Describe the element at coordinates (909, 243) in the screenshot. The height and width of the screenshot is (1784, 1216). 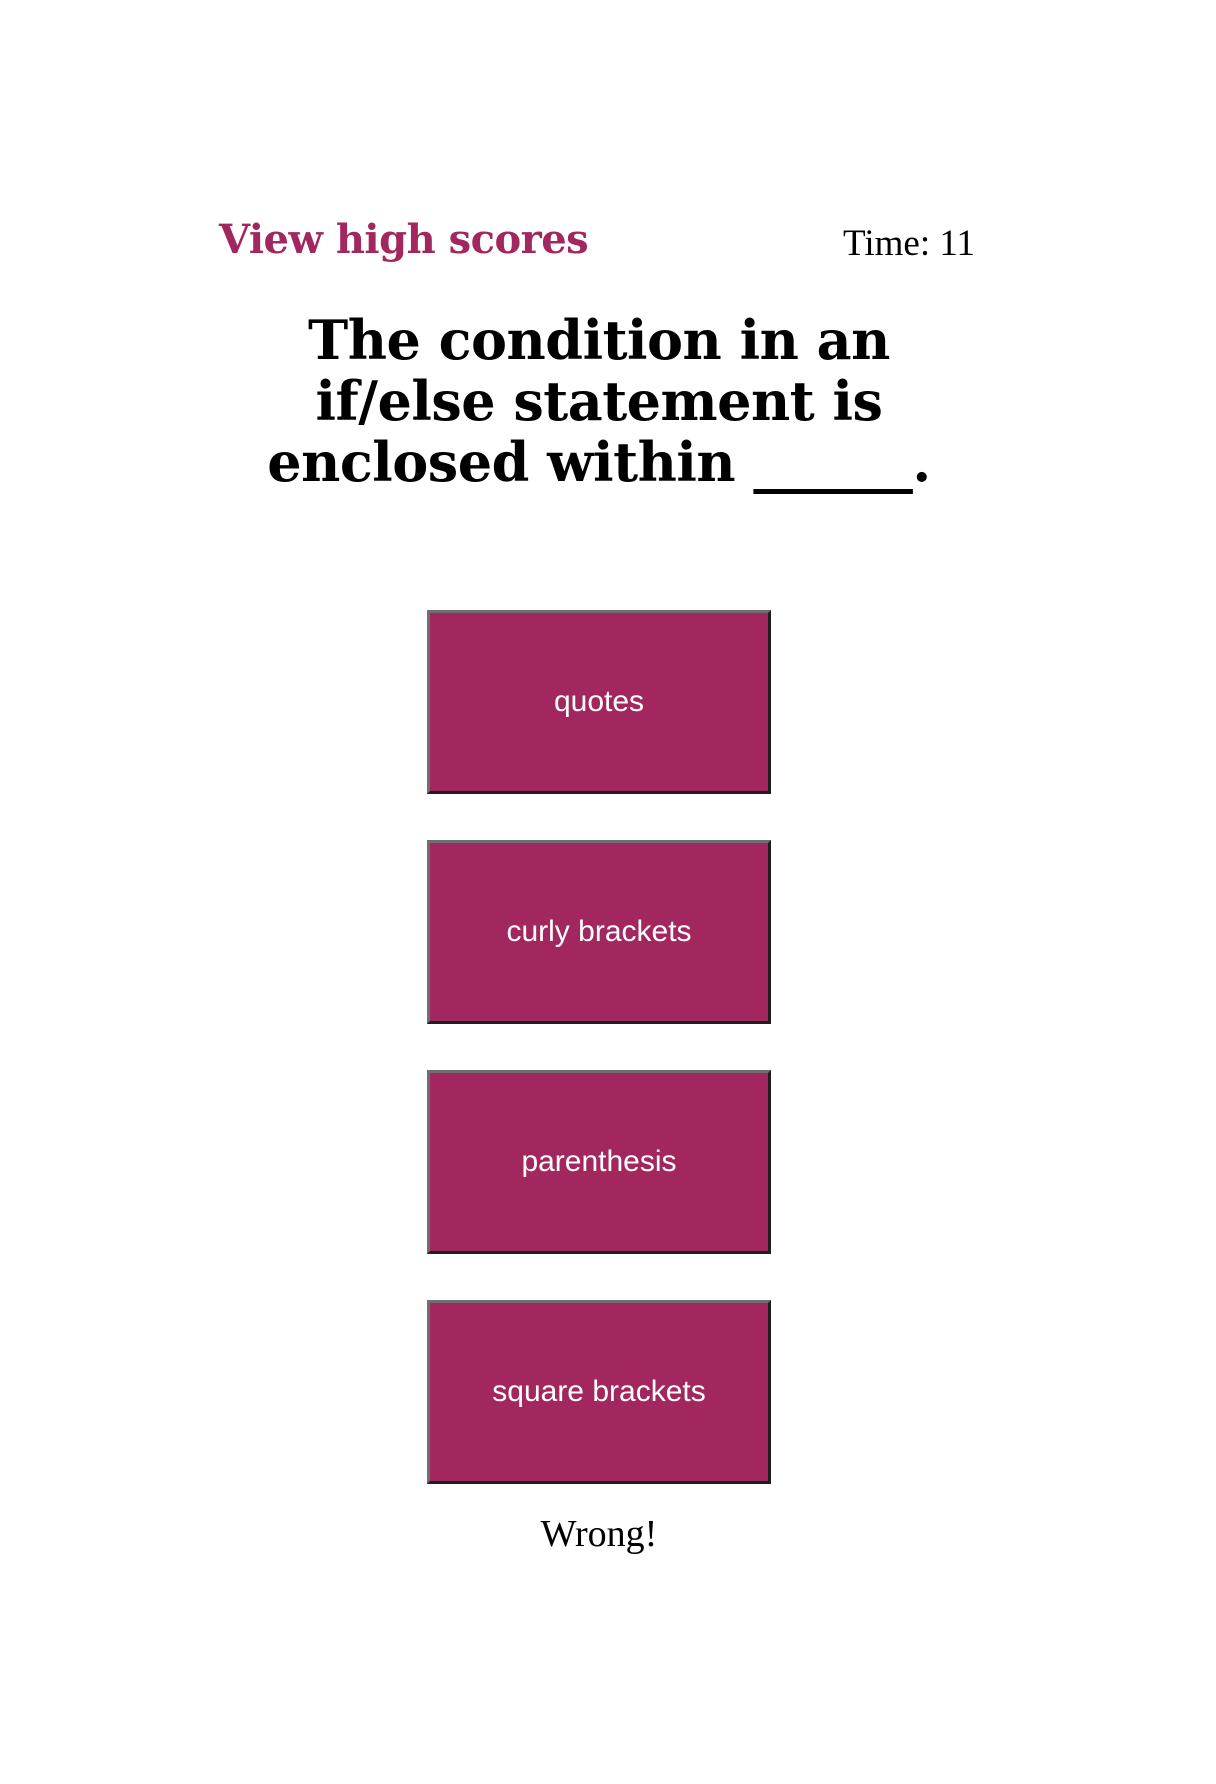
I see `timer-display: Time: 11` at that location.